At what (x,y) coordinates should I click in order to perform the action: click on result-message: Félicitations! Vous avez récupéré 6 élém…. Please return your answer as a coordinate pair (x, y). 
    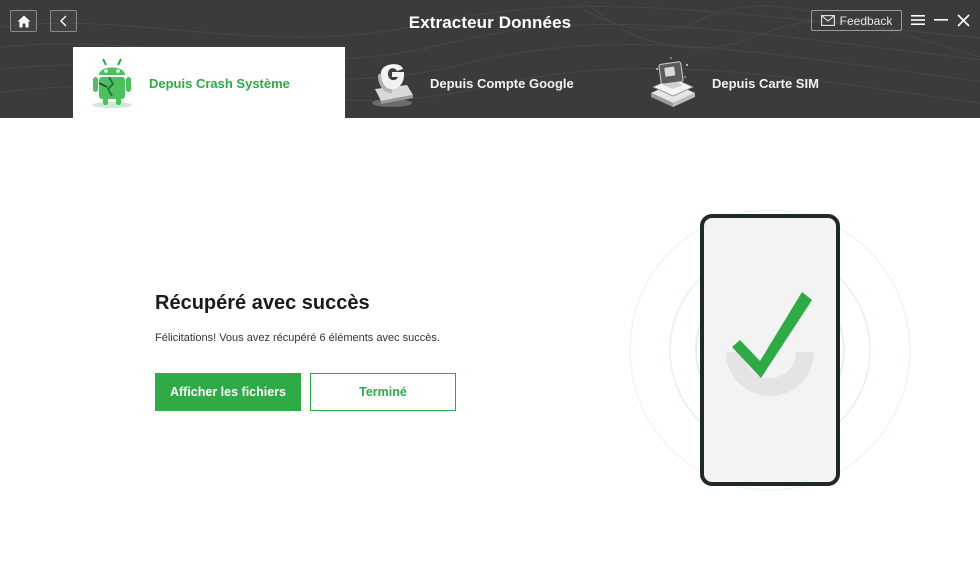
    Looking at the image, I should click on (297, 338).